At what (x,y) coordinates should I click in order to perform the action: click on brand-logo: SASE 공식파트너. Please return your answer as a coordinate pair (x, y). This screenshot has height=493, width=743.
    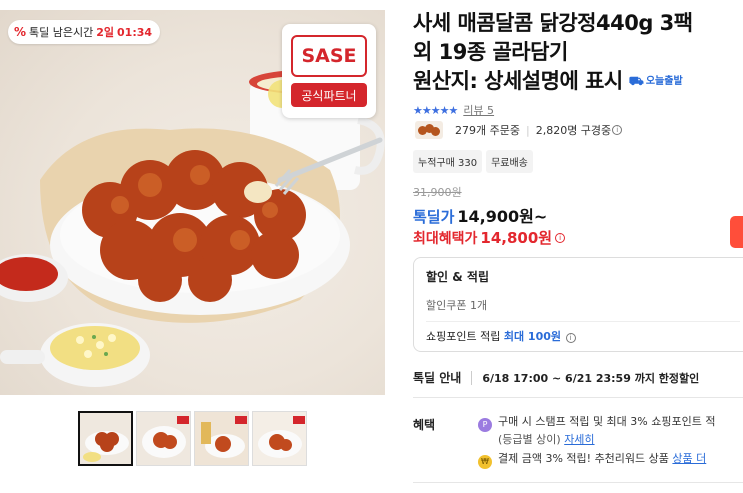
    Looking at the image, I should click on (329, 71).